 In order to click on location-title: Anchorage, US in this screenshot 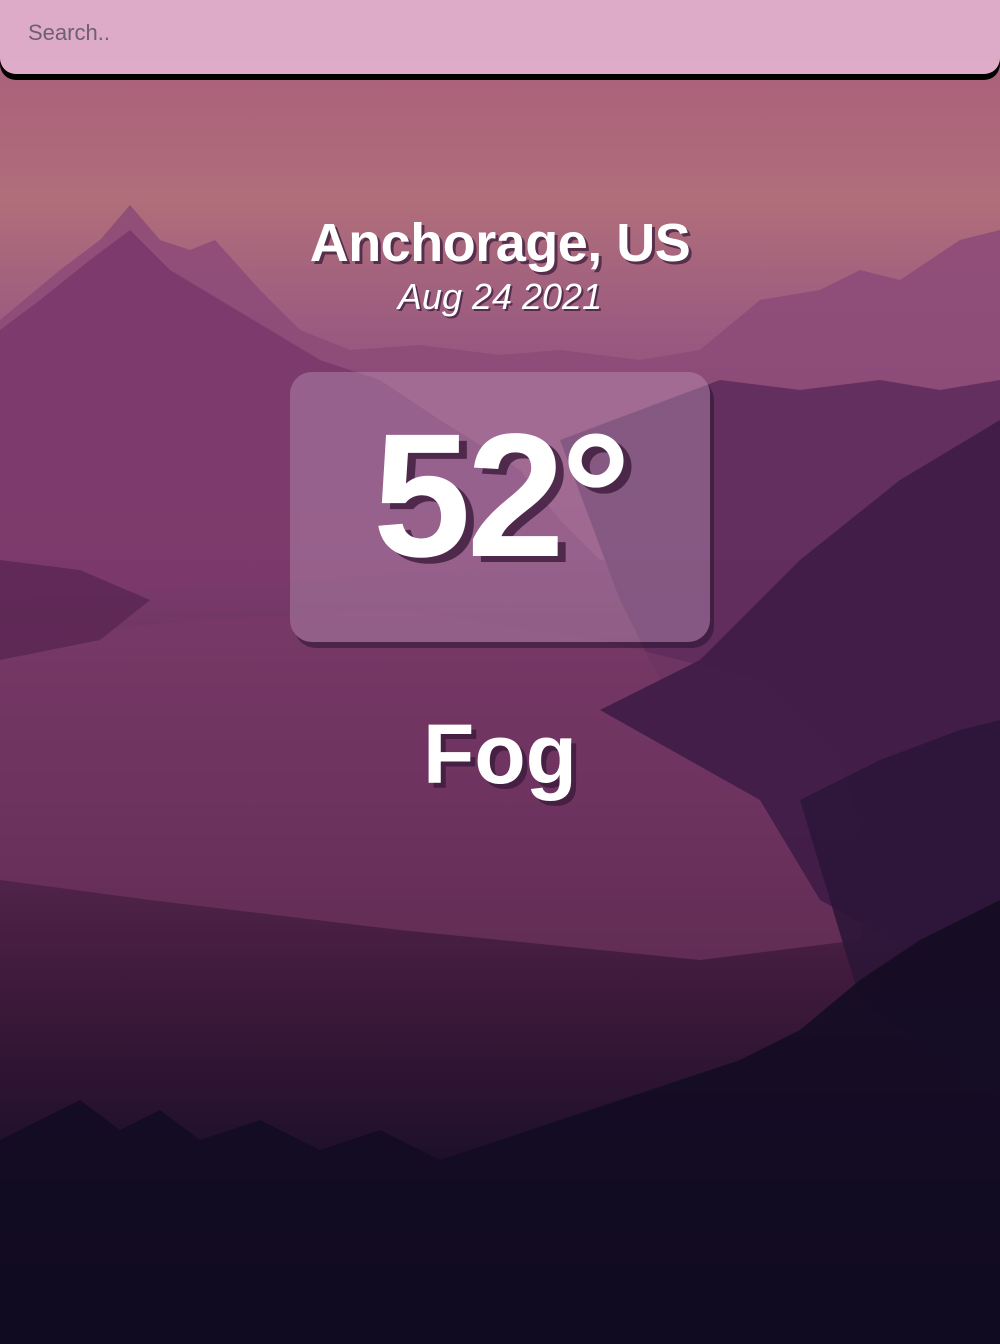, I will do `click(500, 243)`.